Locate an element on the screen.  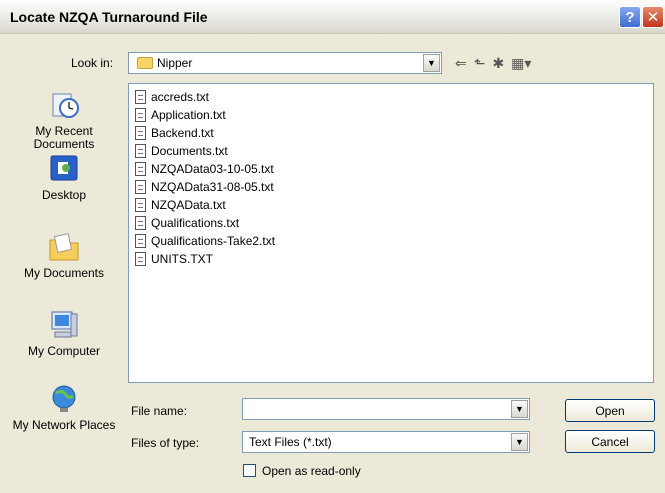
place-recent-documents: My Recent Documents is located at coordinates (64, 119).